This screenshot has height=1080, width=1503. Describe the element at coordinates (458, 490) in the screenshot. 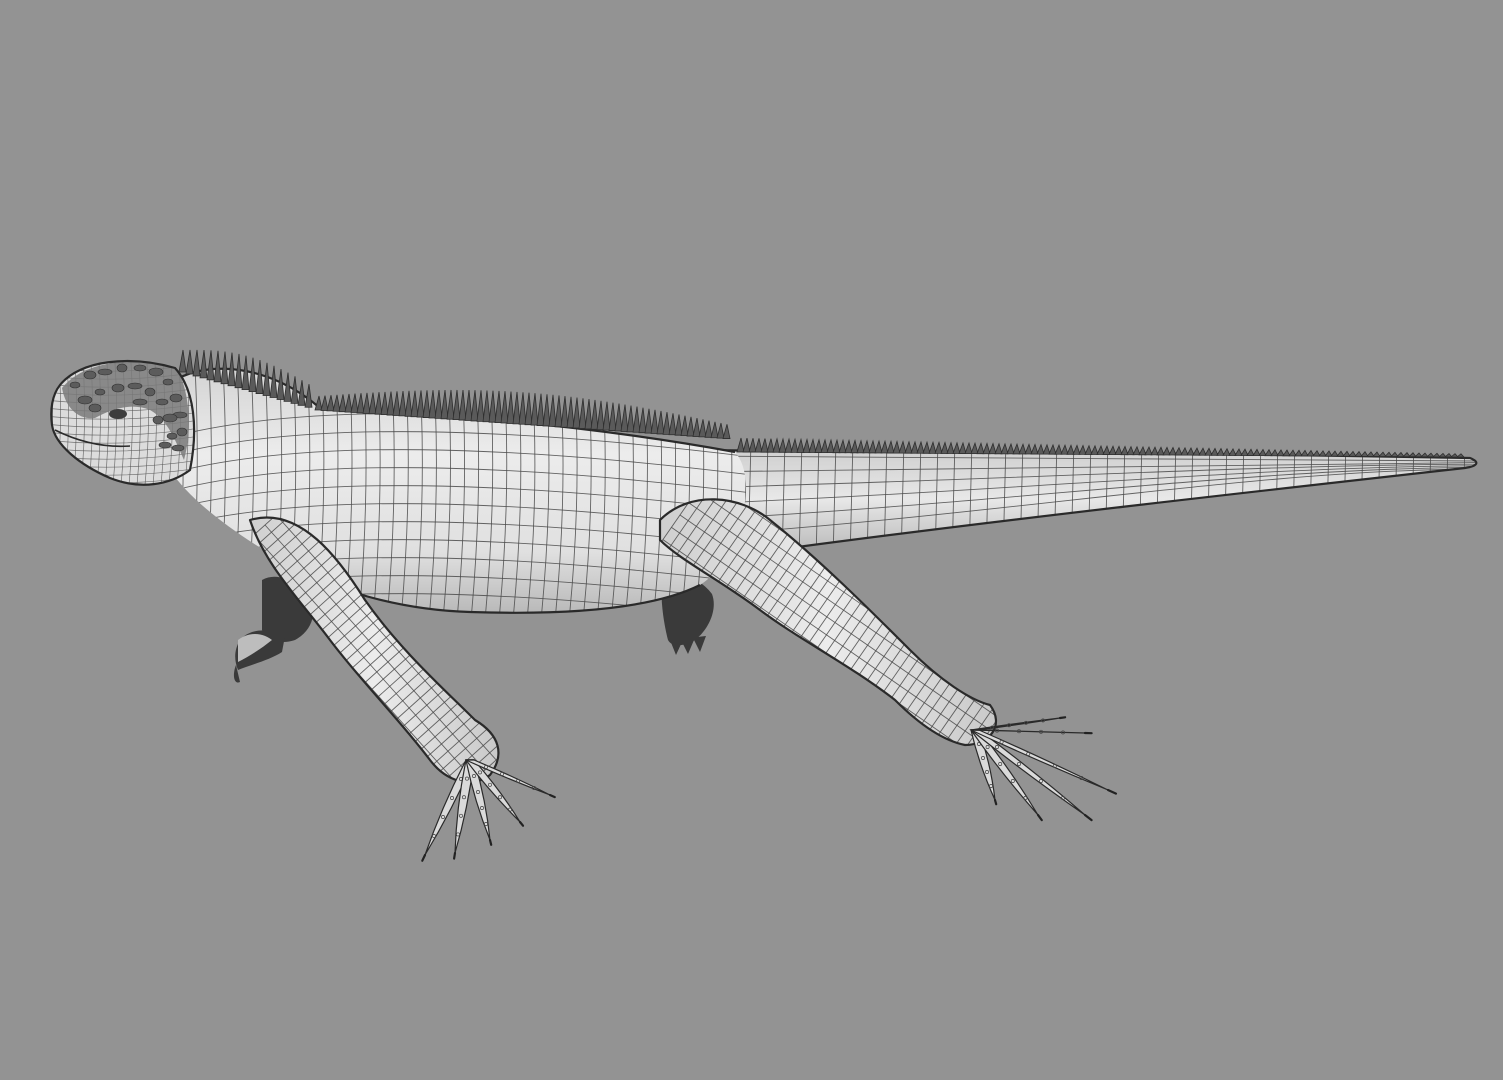

I see `torso` at that location.